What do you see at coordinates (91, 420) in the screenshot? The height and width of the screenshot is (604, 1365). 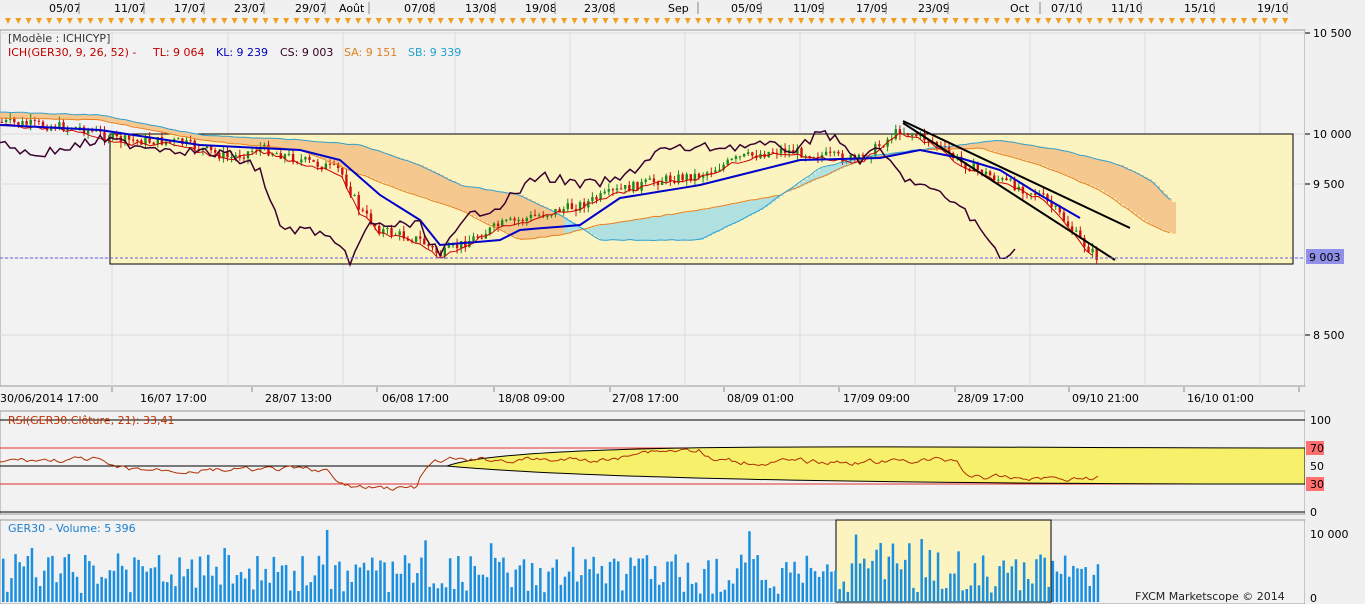 I see `rsi-label: RSI(GER30.Clôture, 21): 33,41` at bounding box center [91, 420].